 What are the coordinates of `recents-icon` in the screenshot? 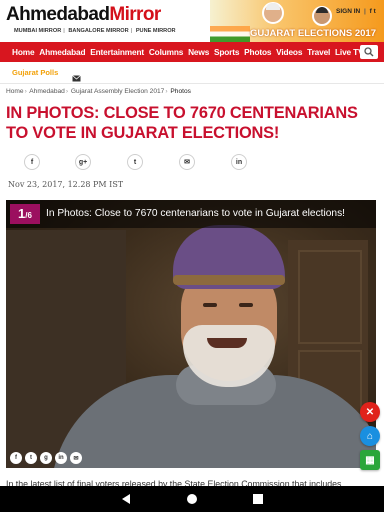 It's located at (258, 499).